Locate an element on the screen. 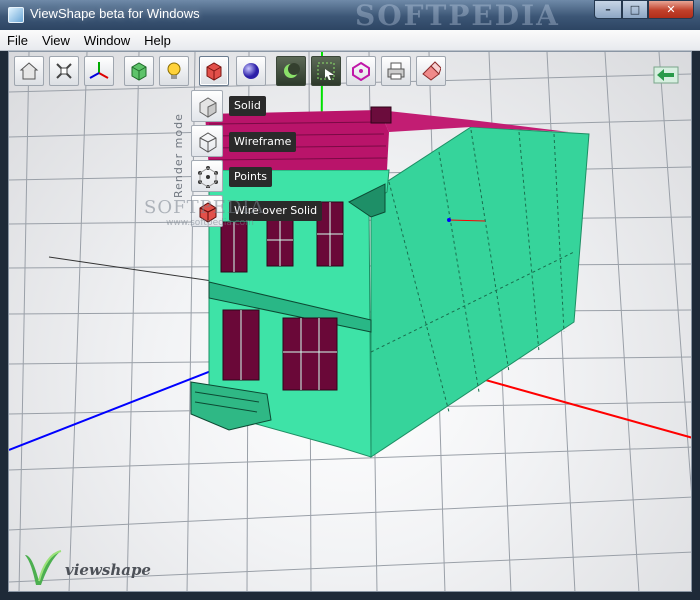 This screenshot has width=700, height=600. window-title: ViewShape beta for Windows is located at coordinates (115, 13).